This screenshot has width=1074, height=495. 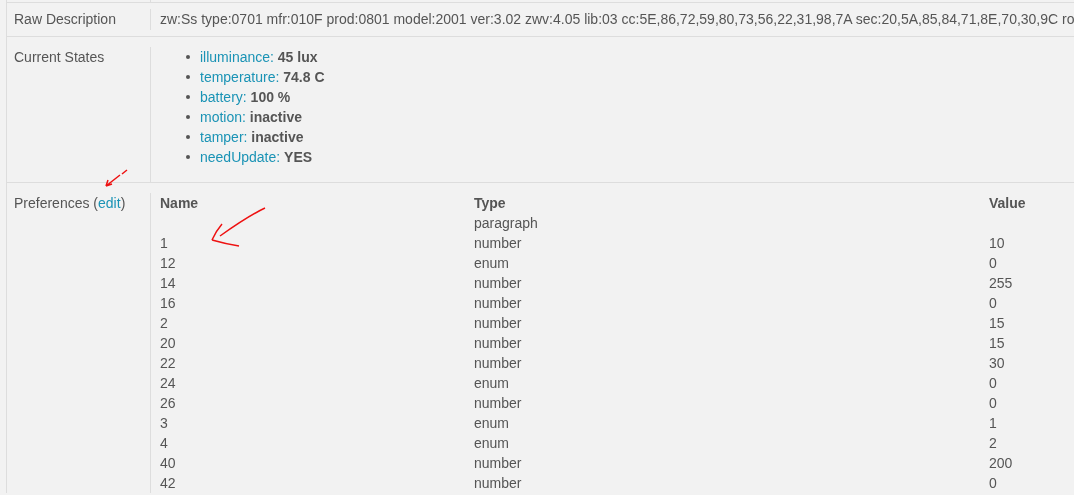 I want to click on column-header: Name, so click(x=179, y=202).